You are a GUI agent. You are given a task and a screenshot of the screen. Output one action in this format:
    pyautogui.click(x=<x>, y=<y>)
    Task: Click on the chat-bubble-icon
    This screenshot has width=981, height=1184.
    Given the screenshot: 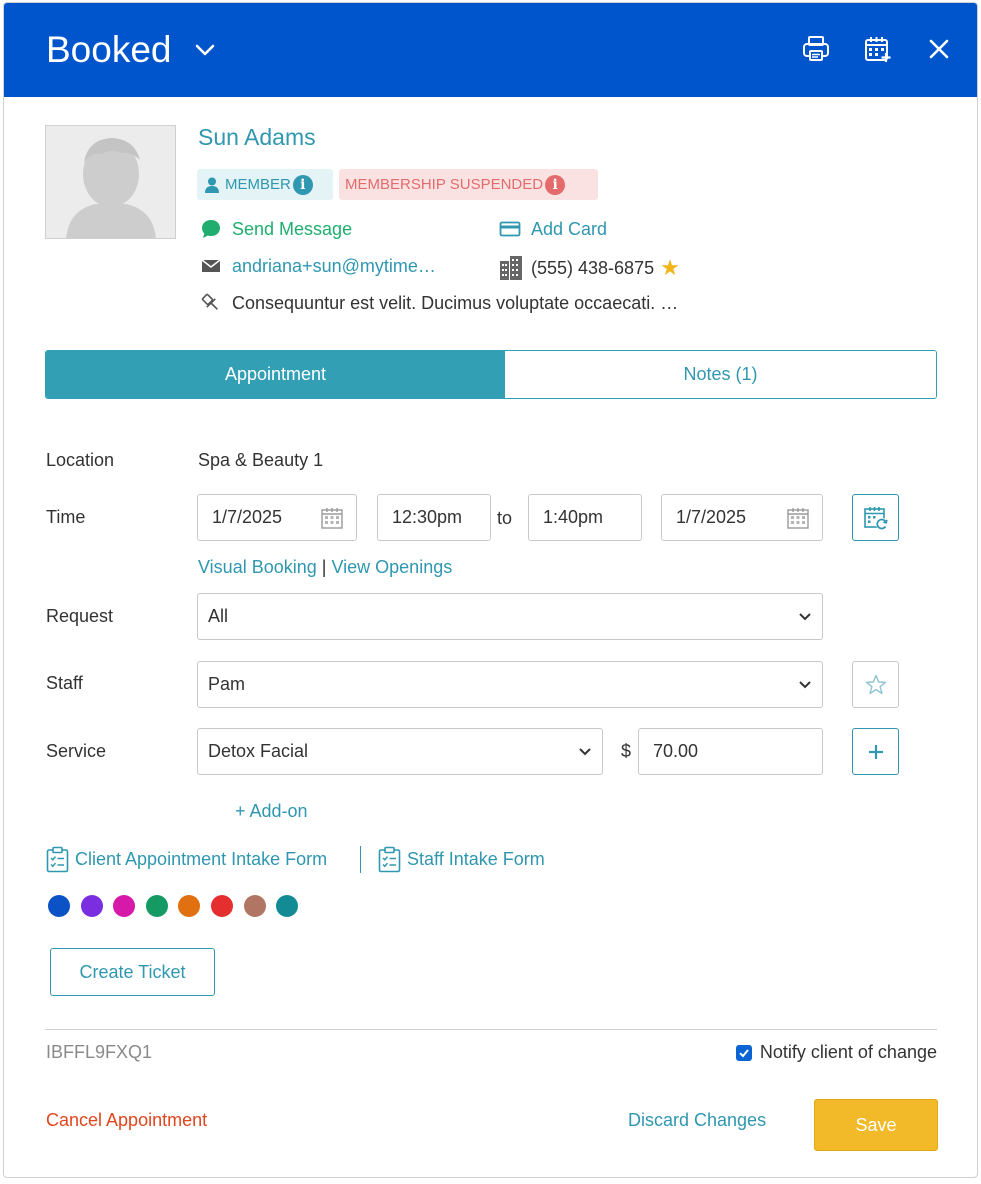 What is the action you would take?
    pyautogui.click(x=211, y=229)
    